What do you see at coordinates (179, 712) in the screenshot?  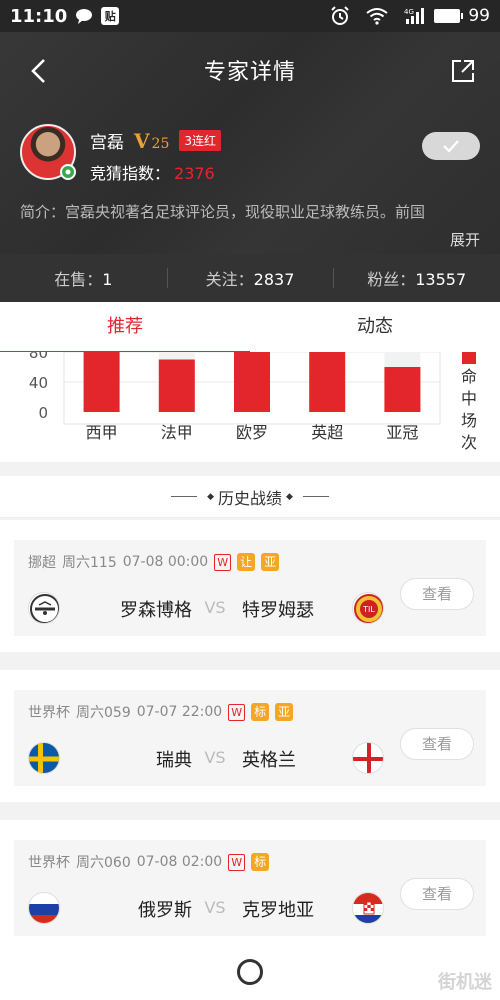 I see `match-datetime: 07-07 22:00` at bounding box center [179, 712].